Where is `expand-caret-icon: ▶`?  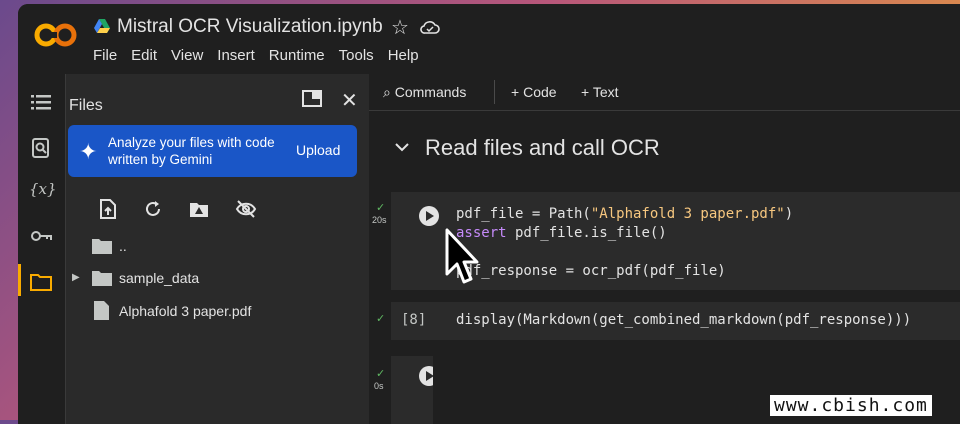
expand-caret-icon: ▶ is located at coordinates (76, 277).